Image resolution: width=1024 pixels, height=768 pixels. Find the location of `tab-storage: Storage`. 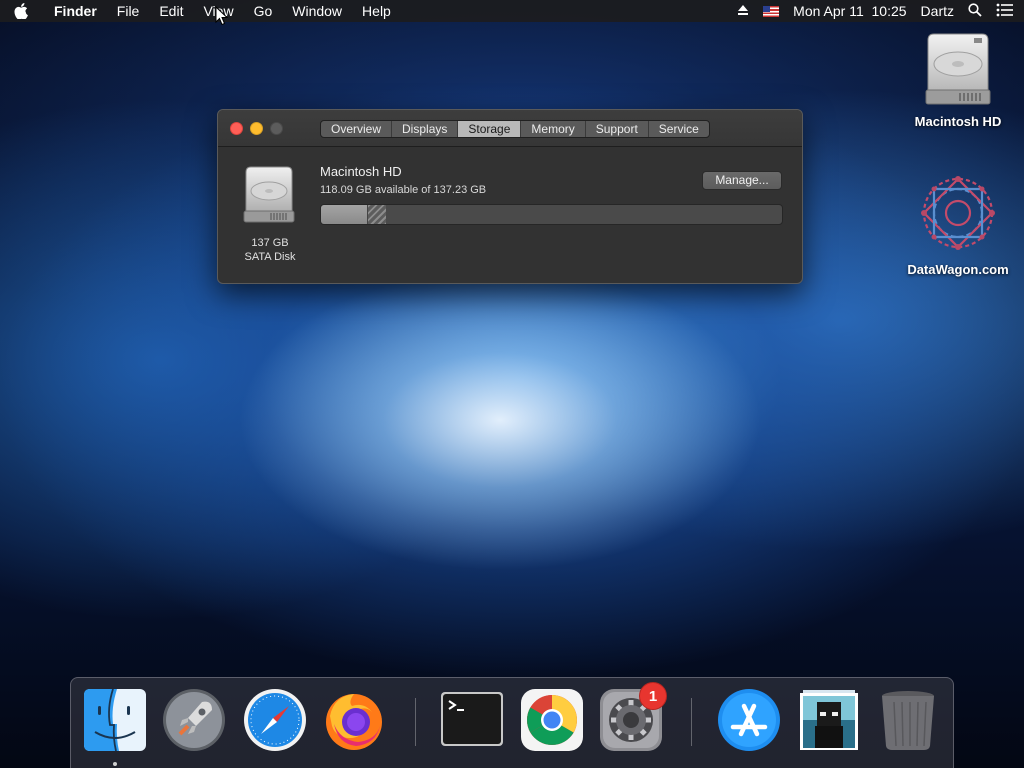

tab-storage: Storage is located at coordinates (490, 129).